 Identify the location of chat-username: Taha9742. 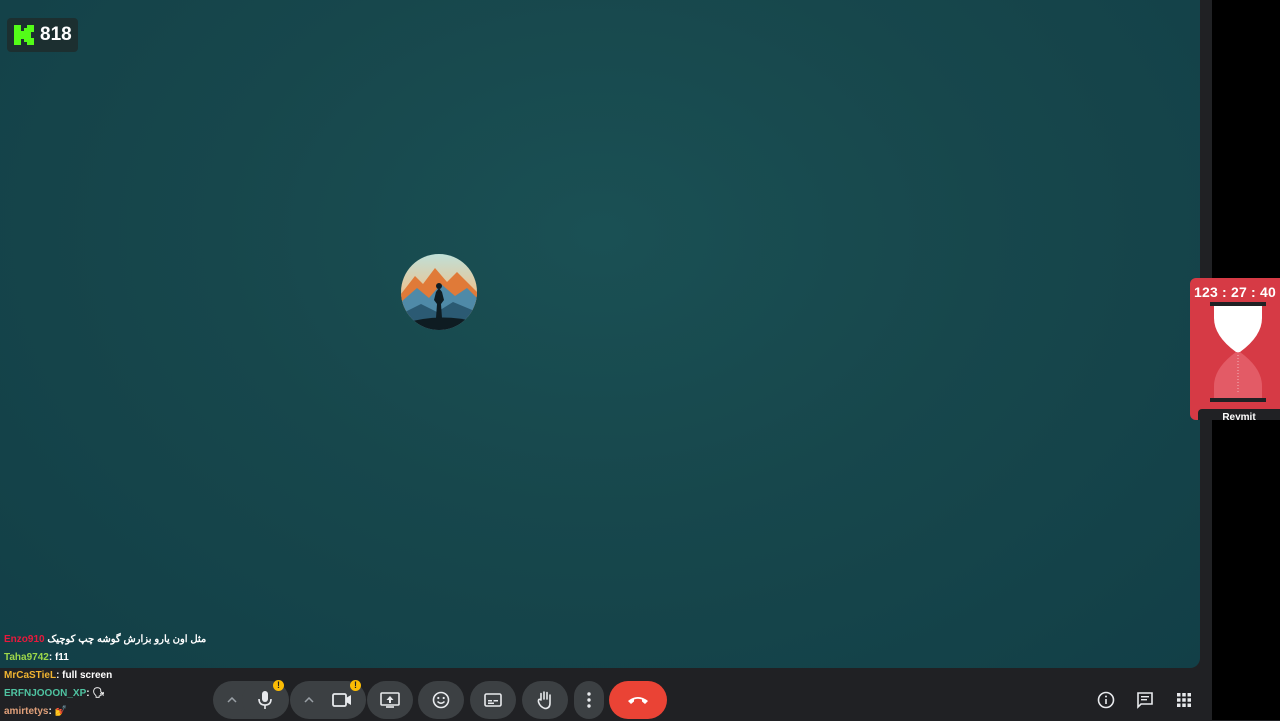
(26, 657).